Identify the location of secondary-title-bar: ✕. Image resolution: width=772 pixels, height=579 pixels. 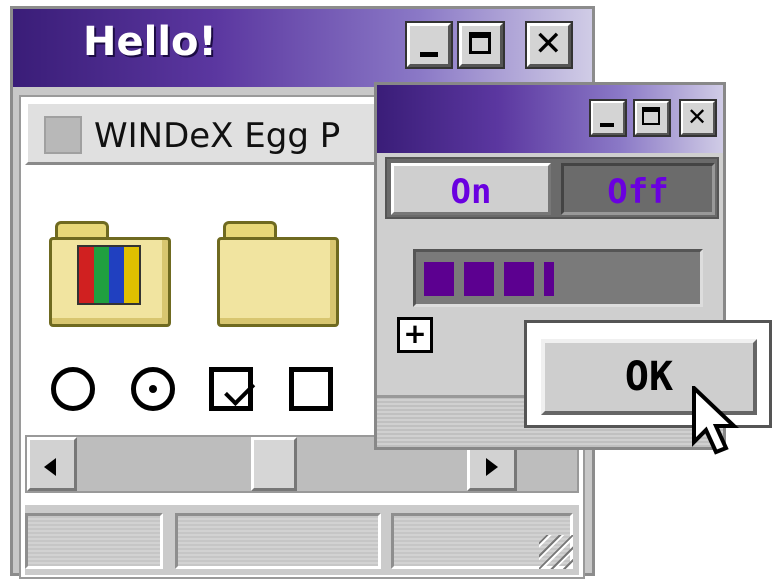
(550, 119).